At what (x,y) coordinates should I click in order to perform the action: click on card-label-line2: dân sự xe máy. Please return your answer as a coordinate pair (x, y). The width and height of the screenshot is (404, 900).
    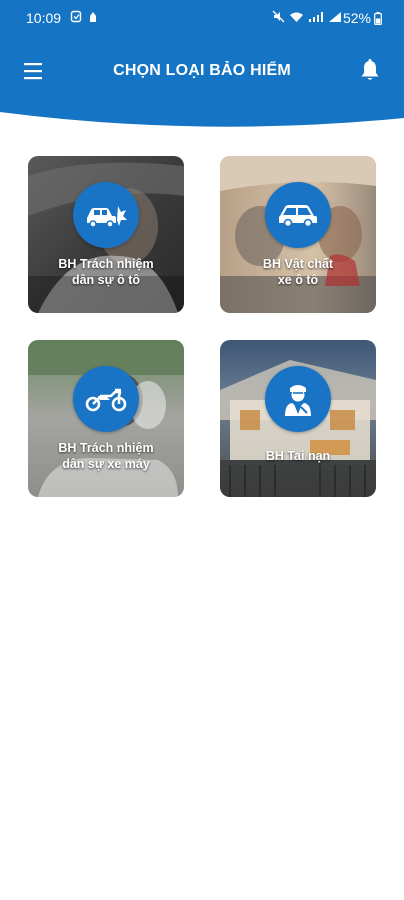
    Looking at the image, I should click on (106, 464).